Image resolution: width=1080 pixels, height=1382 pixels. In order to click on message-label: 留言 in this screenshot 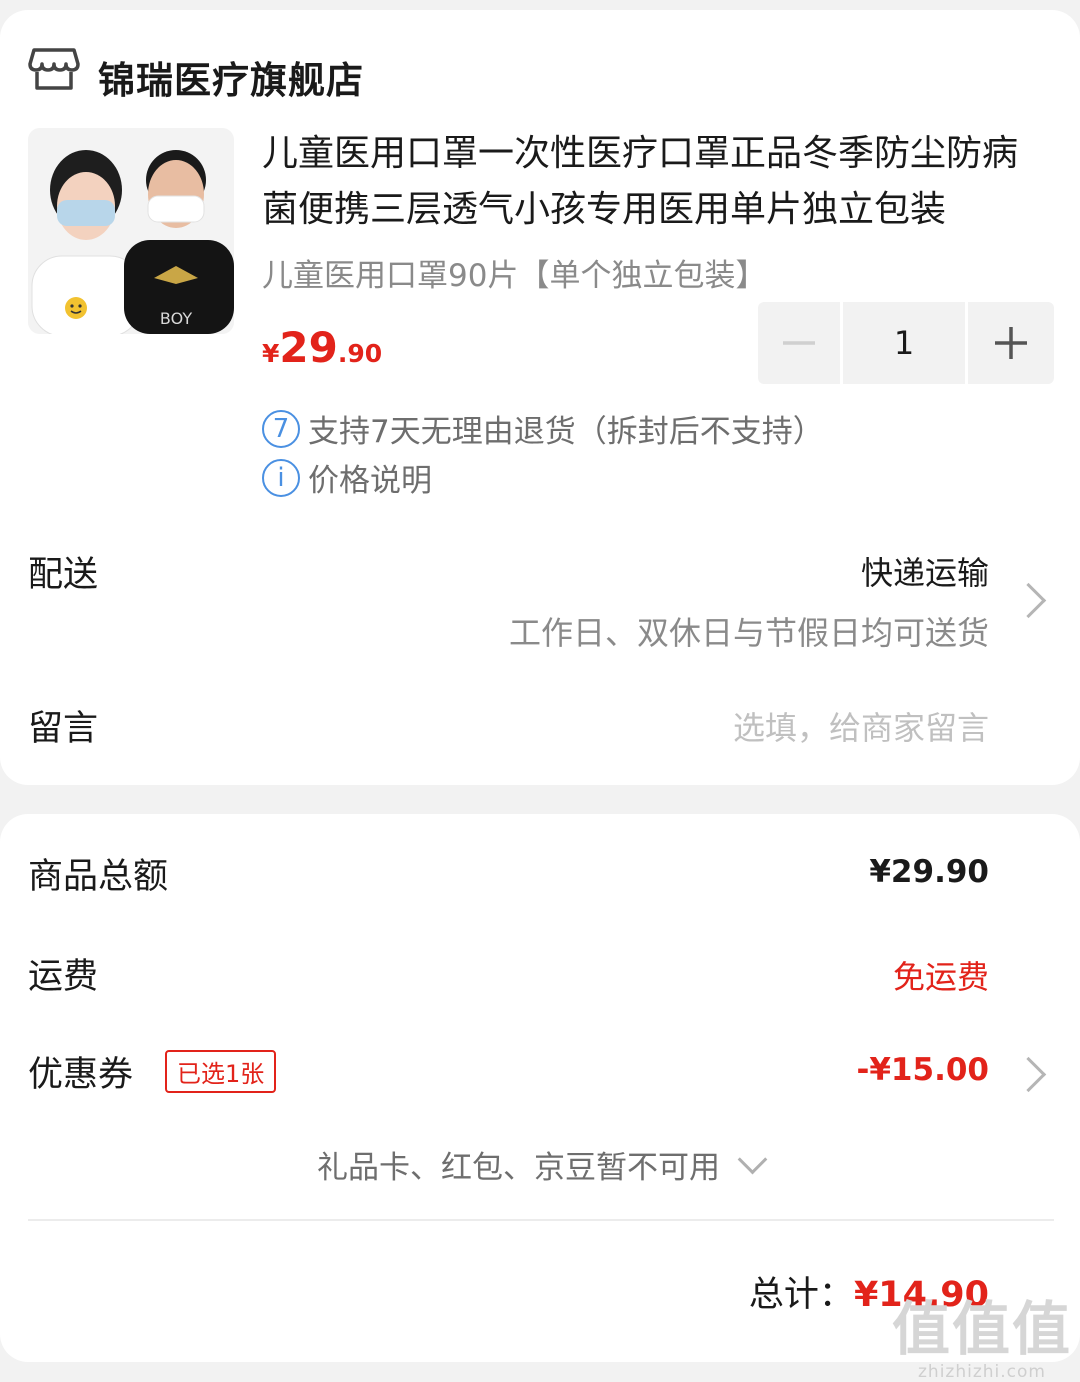, I will do `click(63, 729)`.